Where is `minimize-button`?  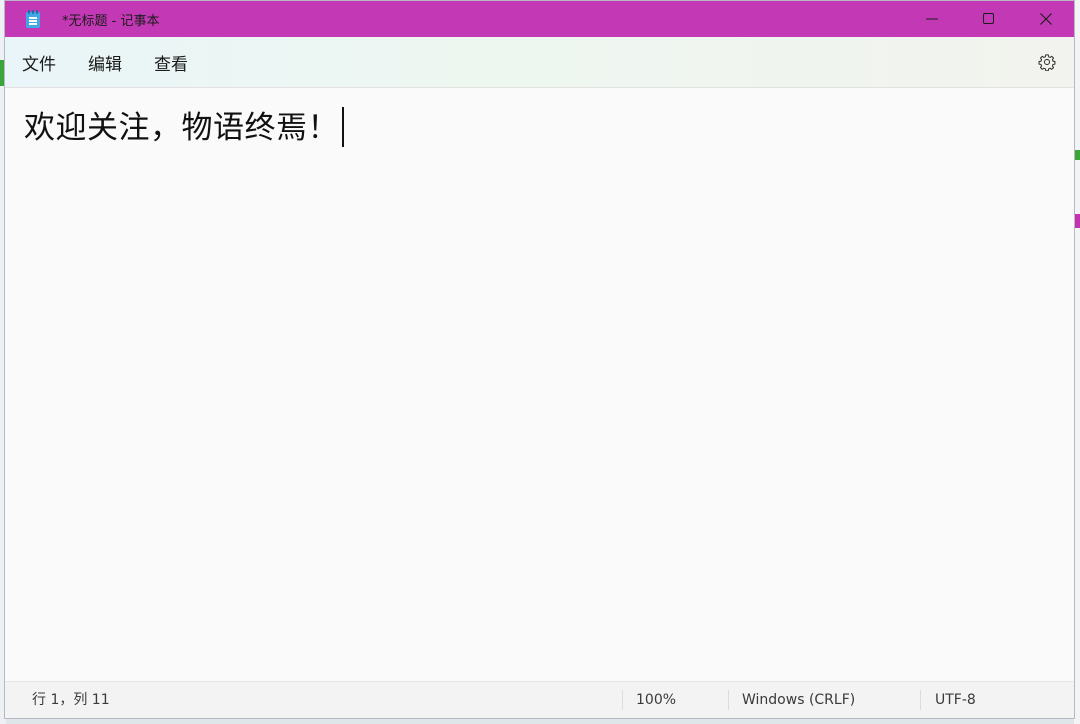 minimize-button is located at coordinates (931, 19).